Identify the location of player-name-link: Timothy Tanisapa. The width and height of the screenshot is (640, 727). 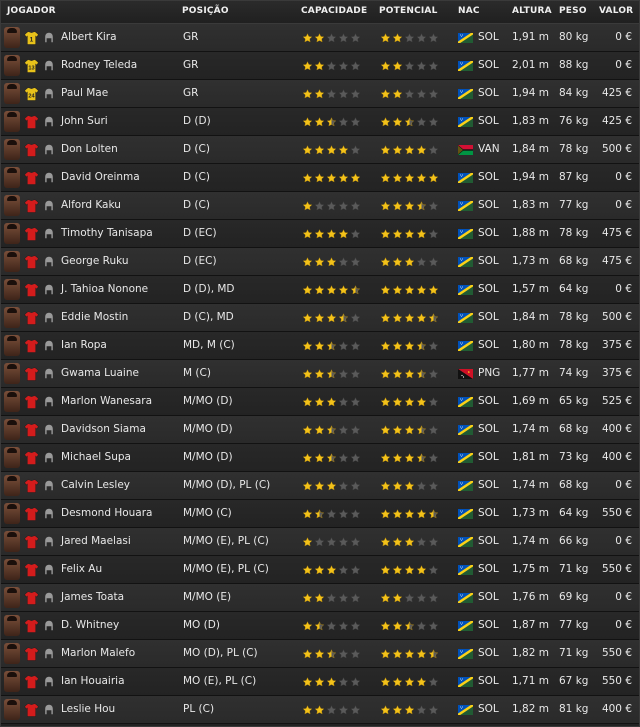
(107, 233).